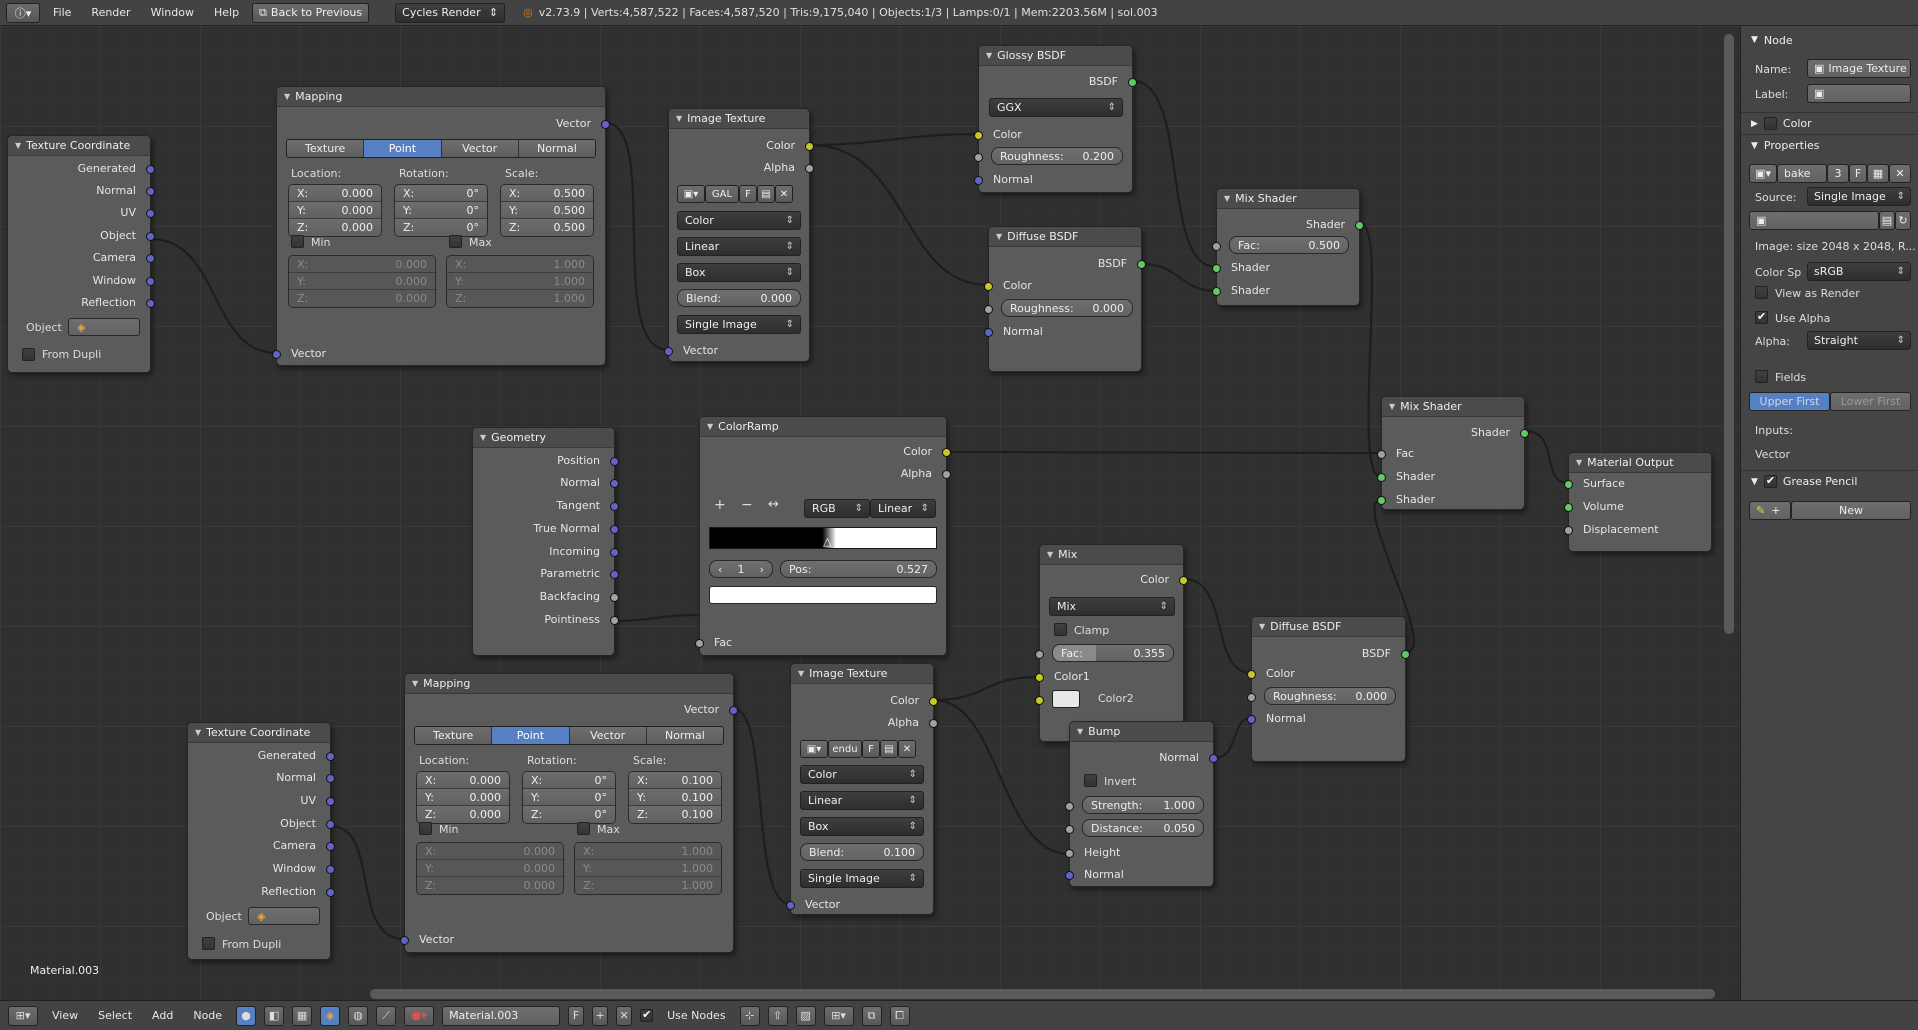  What do you see at coordinates (862, 852) in the screenshot?
I see `blend-field: Blend: 0.100` at bounding box center [862, 852].